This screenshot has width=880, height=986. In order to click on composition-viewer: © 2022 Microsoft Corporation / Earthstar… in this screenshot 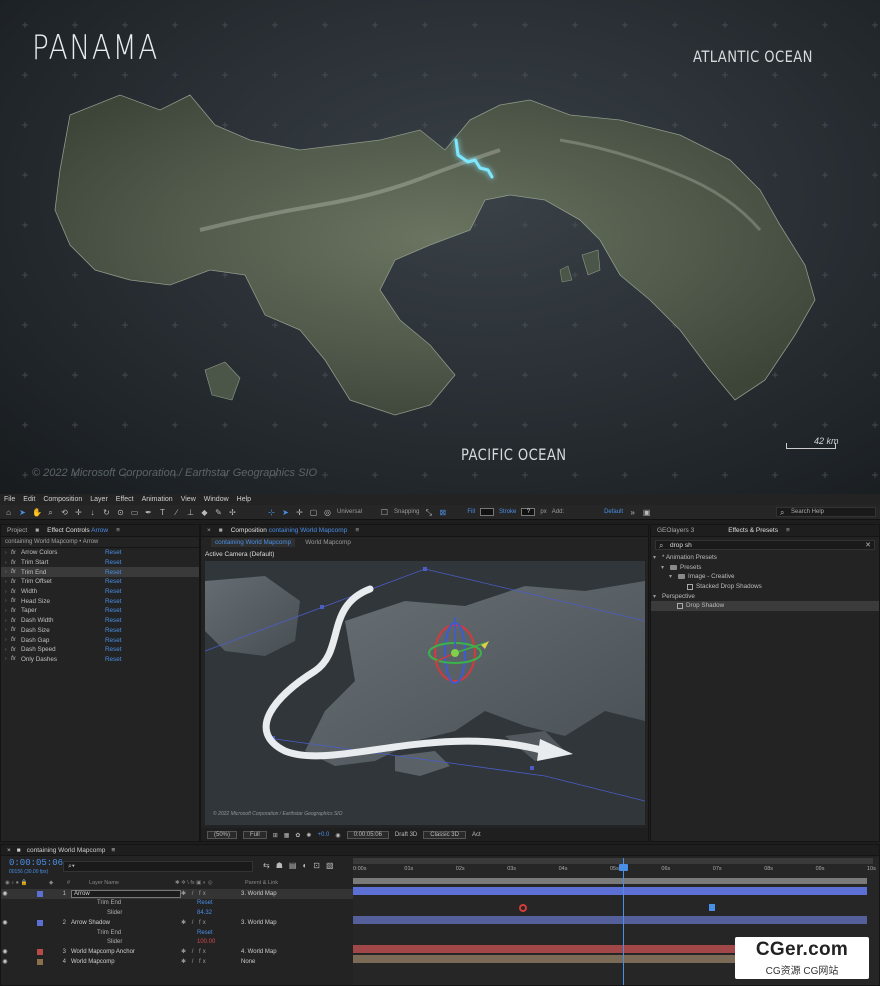, I will do `click(425, 693)`.